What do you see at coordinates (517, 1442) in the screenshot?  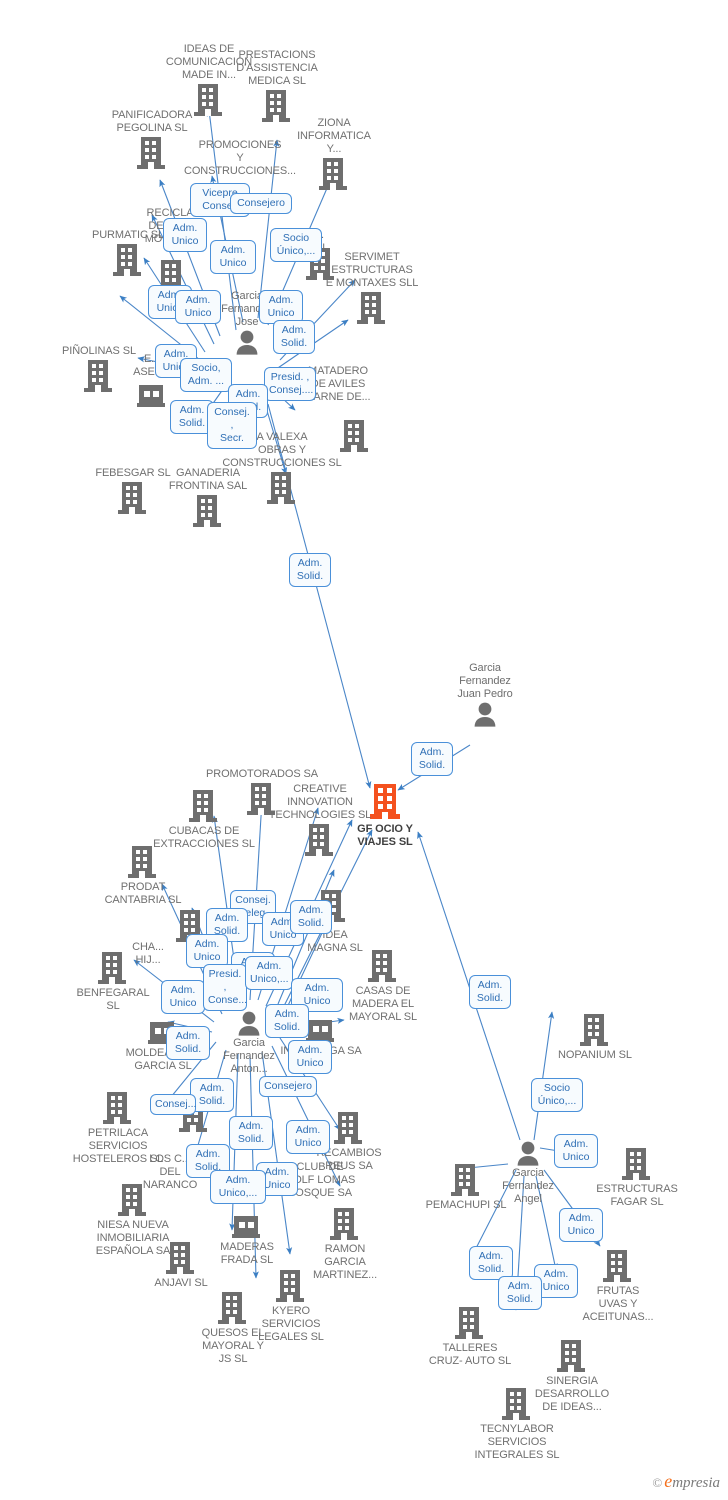 I see `company-label: TECNYLABOR SERVICIOS INTEGRALES SL` at bounding box center [517, 1442].